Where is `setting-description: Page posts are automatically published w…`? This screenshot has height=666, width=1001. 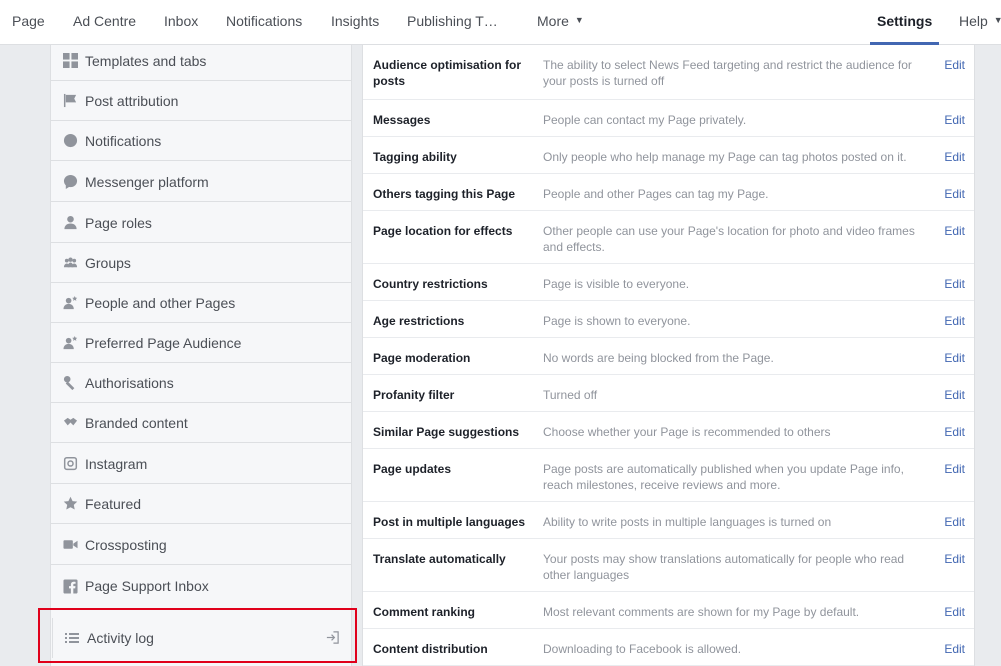 setting-description: Page posts are automatically published w… is located at coordinates (723, 477).